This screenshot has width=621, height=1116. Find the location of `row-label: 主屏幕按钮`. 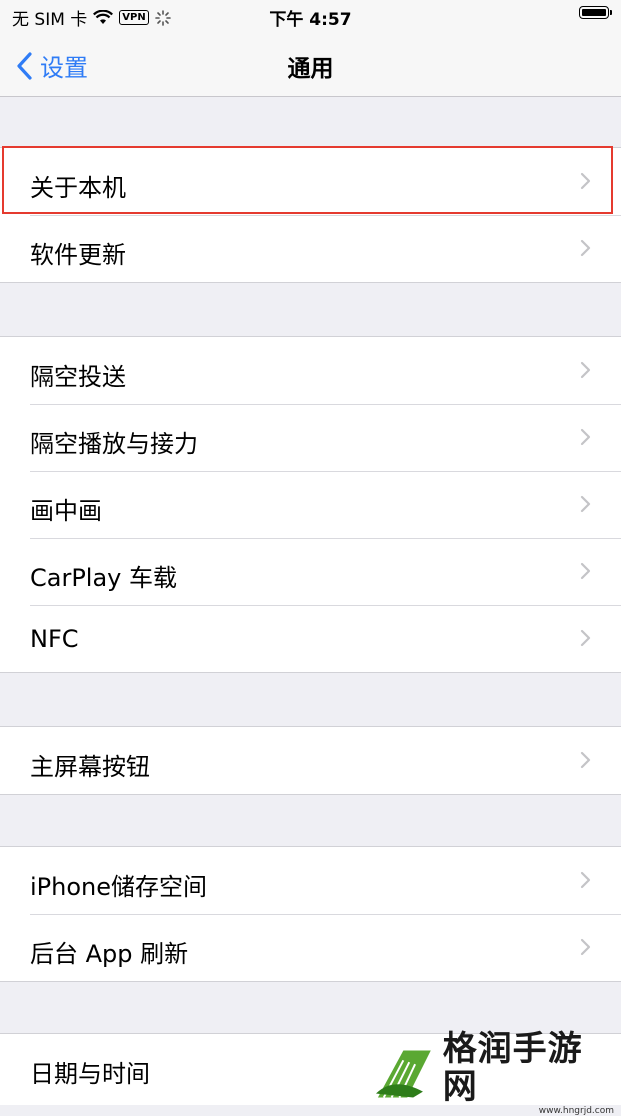

row-label: 主屏幕按钮 is located at coordinates (90, 767).